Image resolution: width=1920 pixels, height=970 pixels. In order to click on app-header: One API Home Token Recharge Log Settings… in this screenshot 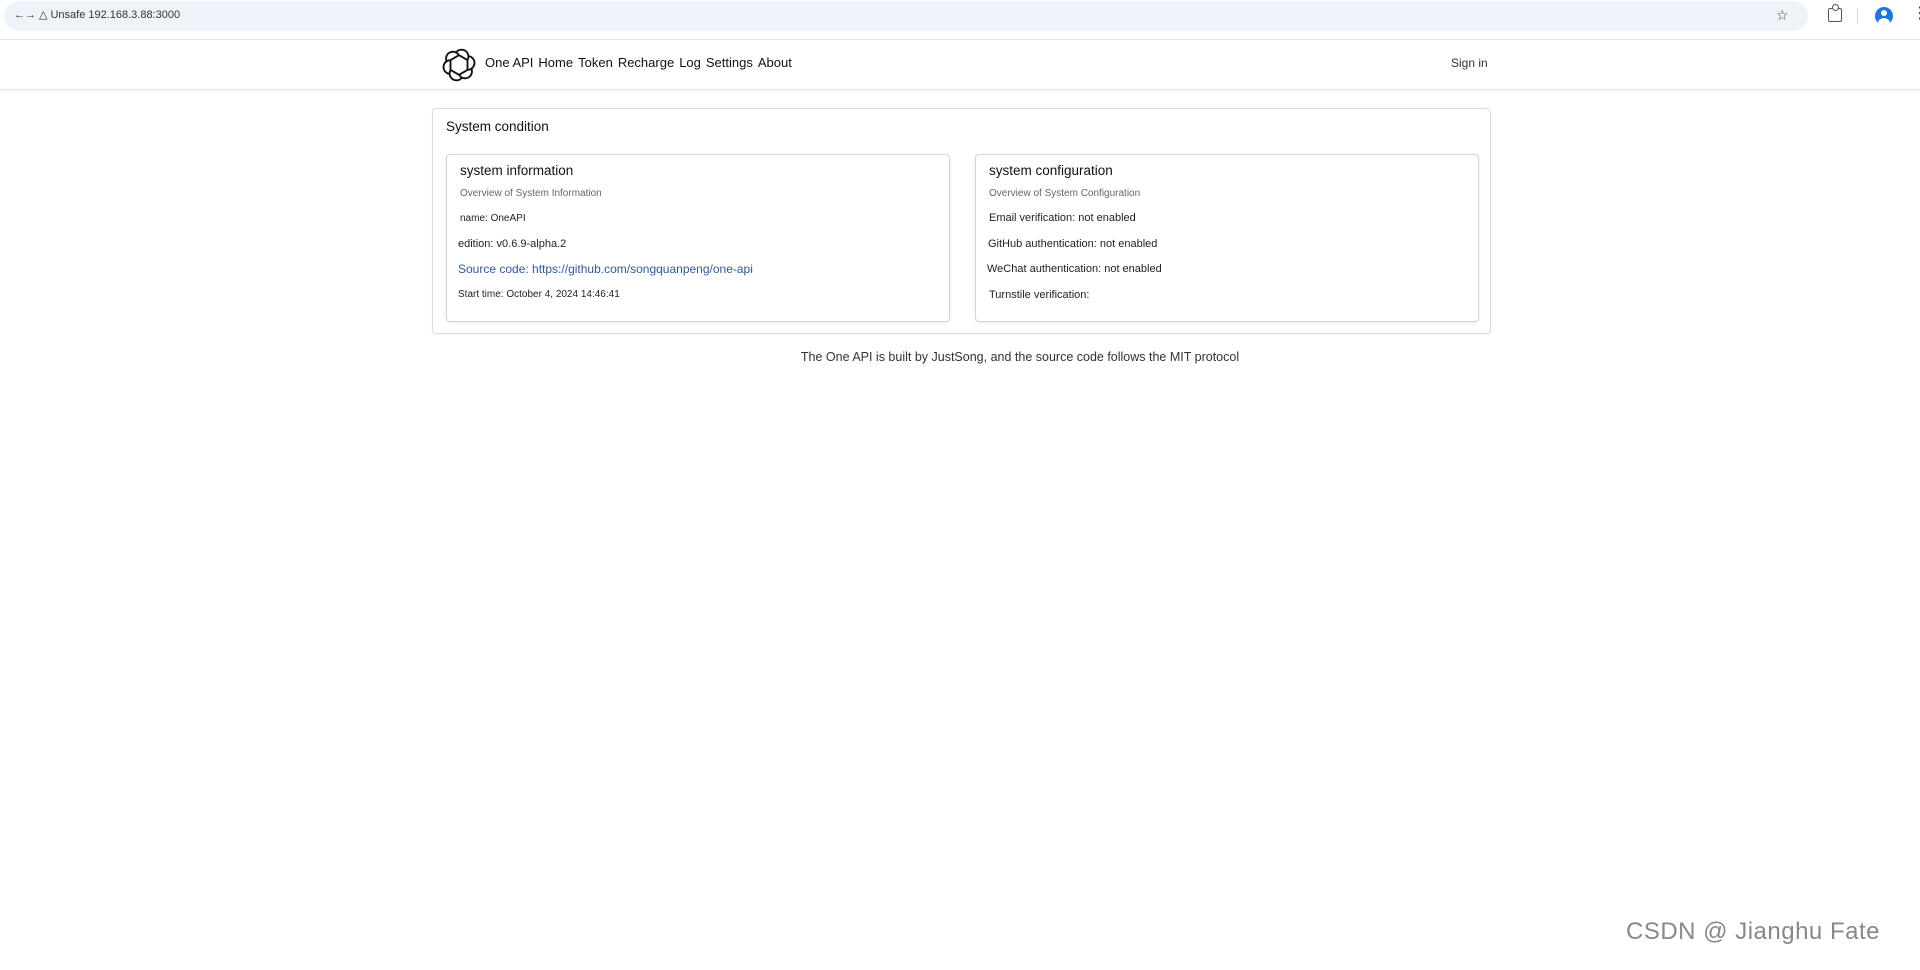, I will do `click(960, 64)`.